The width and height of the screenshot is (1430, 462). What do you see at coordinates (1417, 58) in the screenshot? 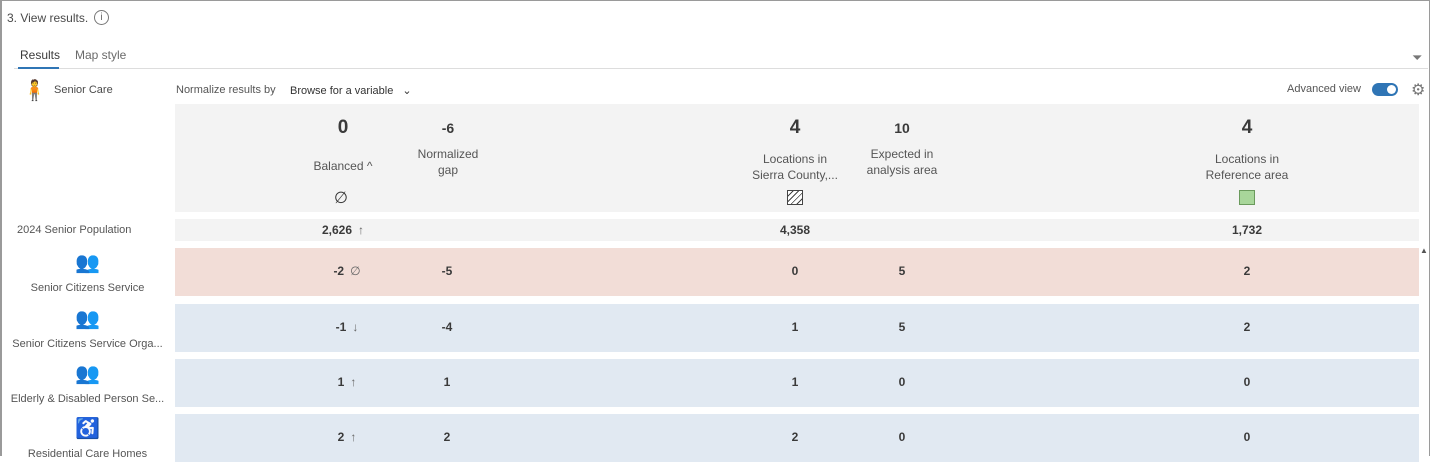
I see `filter-icon: ⏷` at bounding box center [1417, 58].